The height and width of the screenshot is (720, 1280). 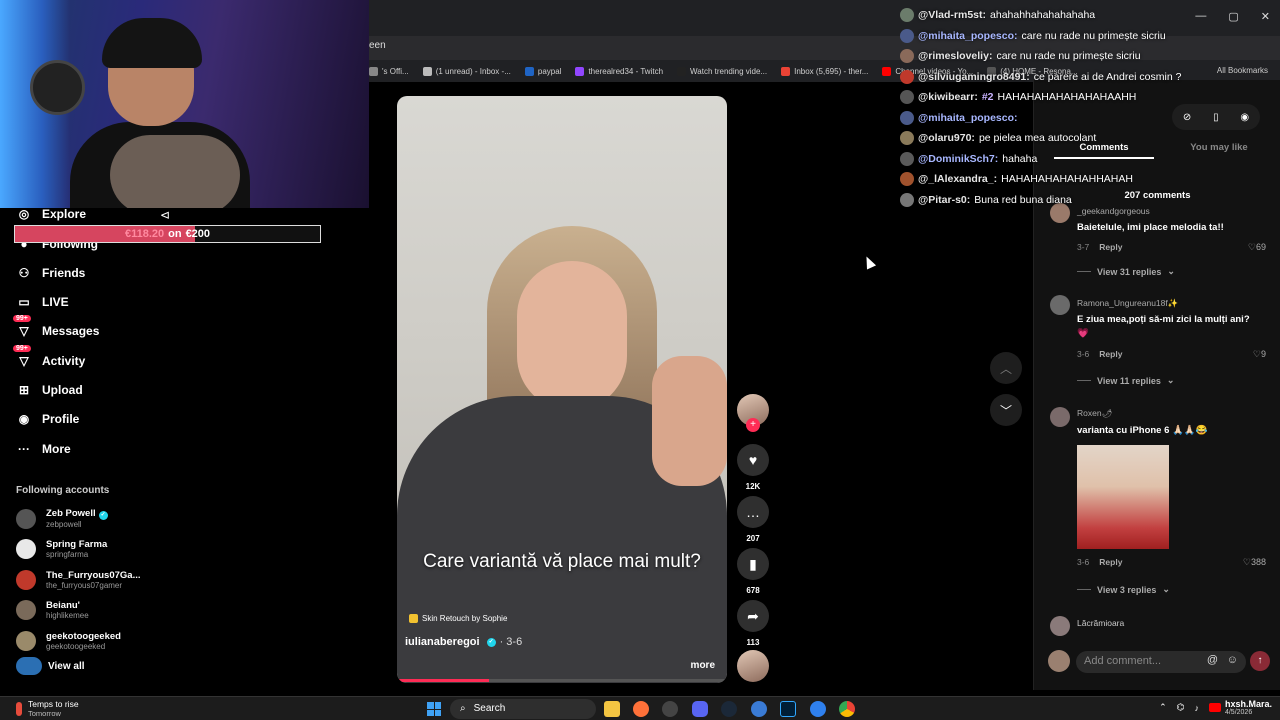 What do you see at coordinates (1126, 271) in the screenshot?
I see `view-replies-button: View 31 replies ⌄` at bounding box center [1126, 271].